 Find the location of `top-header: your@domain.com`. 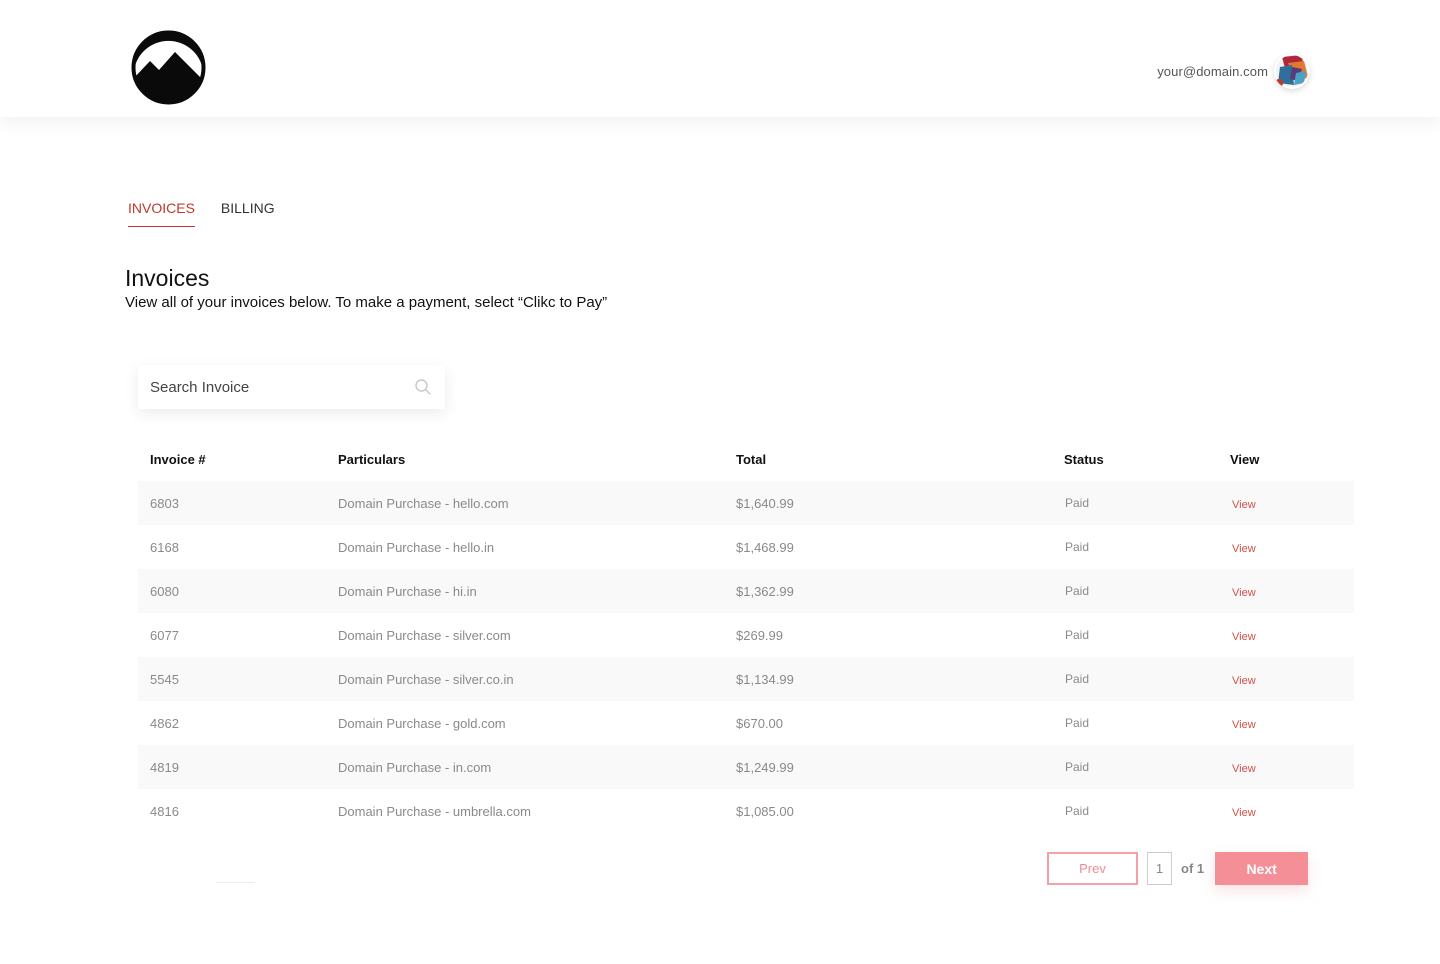

top-header: your@domain.com is located at coordinates (720, 58).